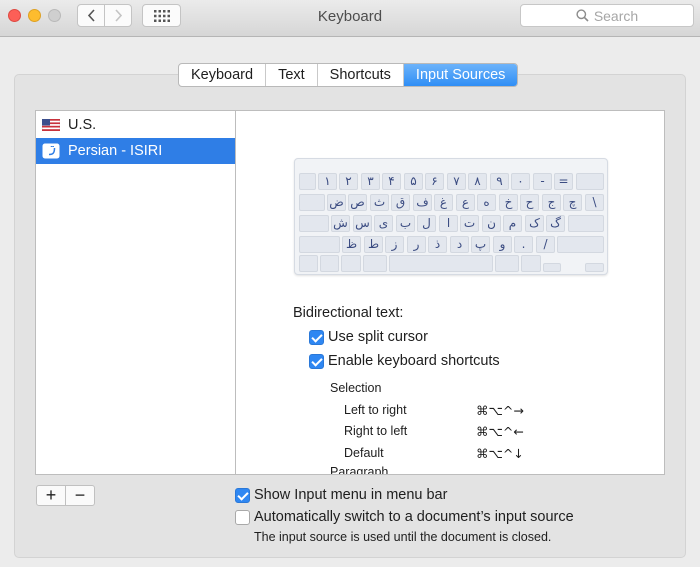 The image size is (700, 567). I want to click on keyboard-key: ه, so click(486, 202).